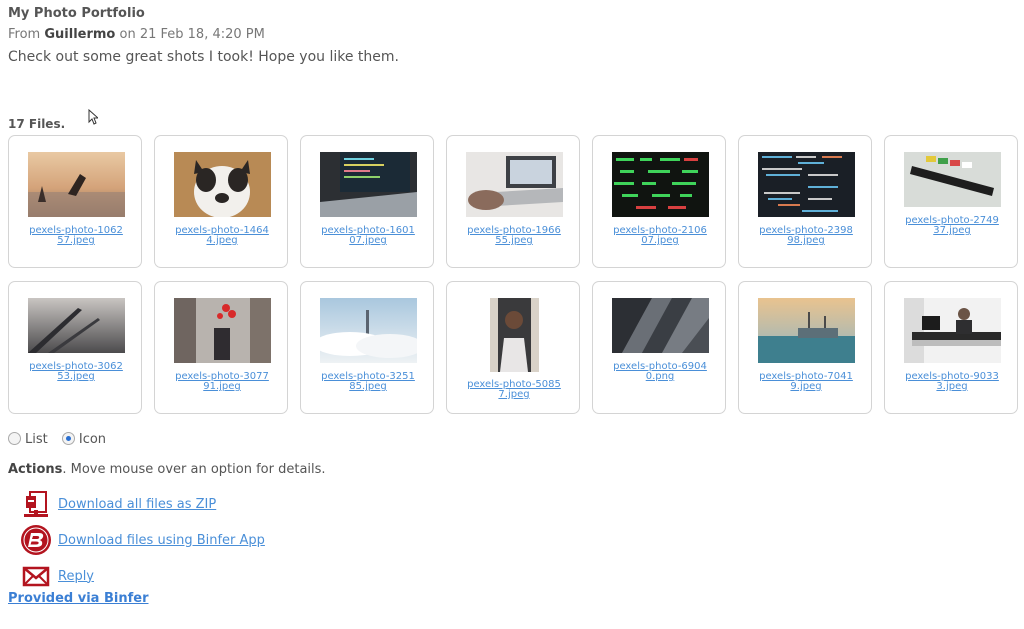  I want to click on file-card: pexels-photo-14644.jpeg, so click(221, 201).